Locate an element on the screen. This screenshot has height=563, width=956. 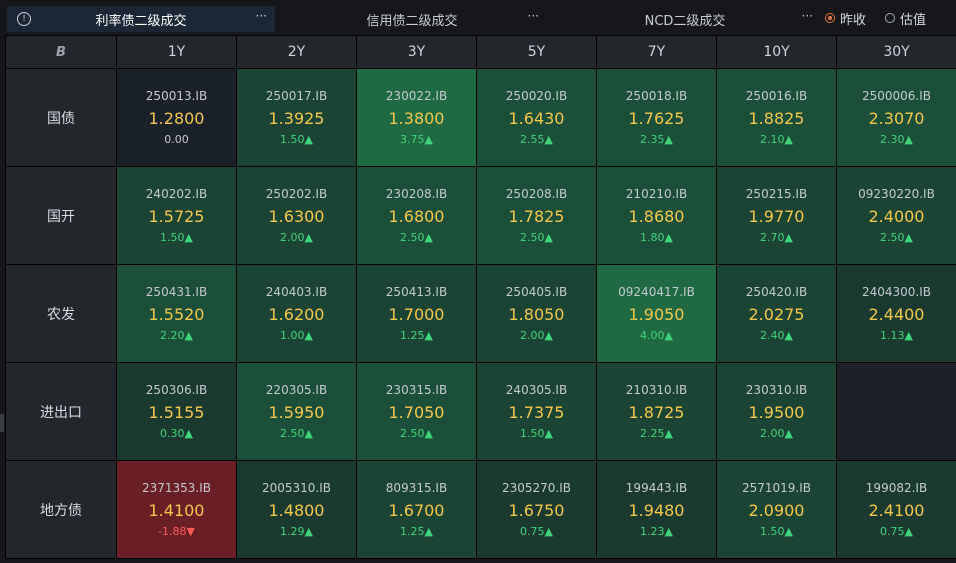
bond-cell: 250405.IB 1.8050 2.00▲ is located at coordinates (536, 313).